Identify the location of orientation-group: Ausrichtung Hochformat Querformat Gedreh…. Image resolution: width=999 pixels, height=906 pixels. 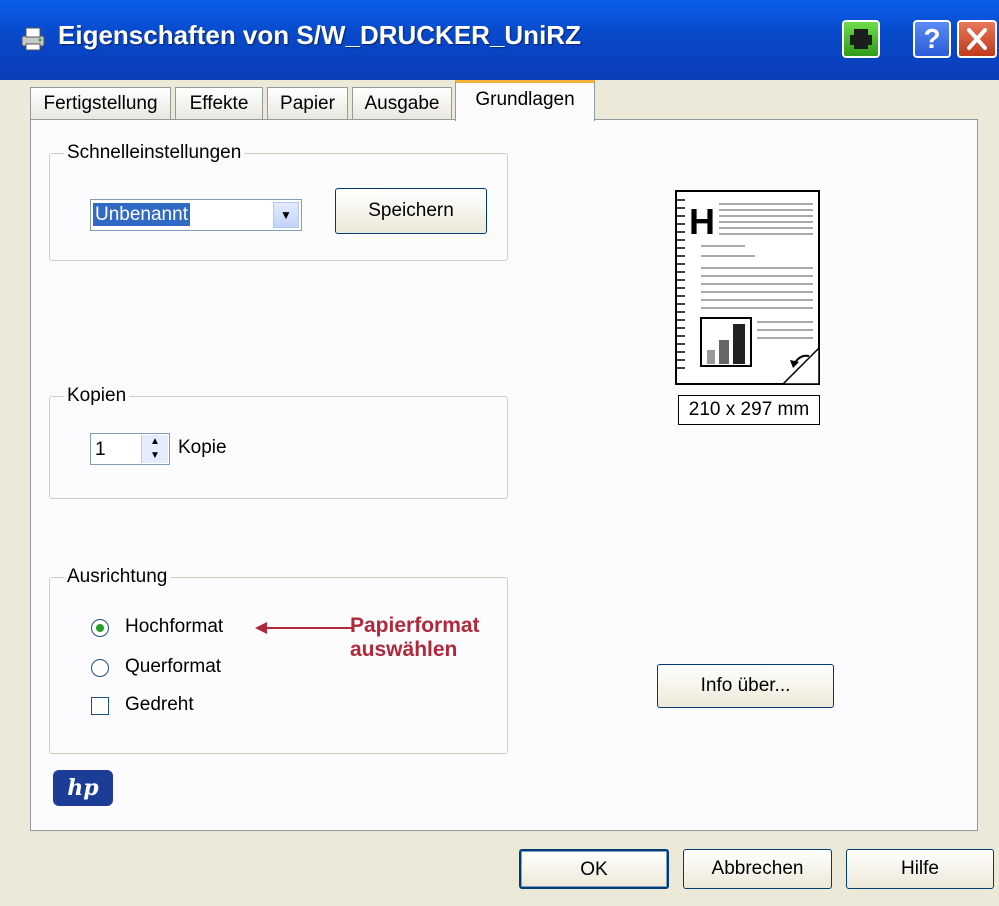
(278, 660).